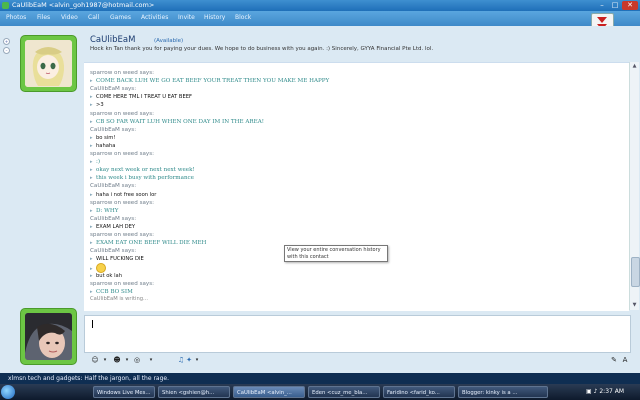 The height and width of the screenshot is (400, 640). I want to click on message-line: ▸ but ok lah, so click(106, 275).